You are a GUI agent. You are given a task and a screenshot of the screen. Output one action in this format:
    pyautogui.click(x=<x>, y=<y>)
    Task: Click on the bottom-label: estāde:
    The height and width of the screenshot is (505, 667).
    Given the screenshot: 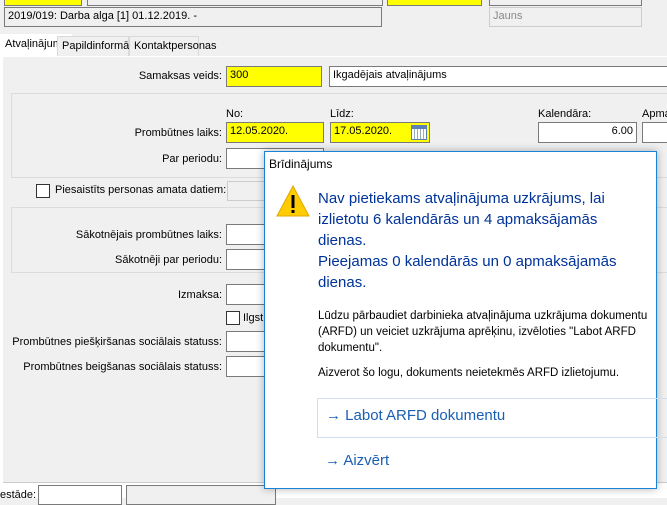 What is the action you would take?
    pyautogui.click(x=18, y=495)
    